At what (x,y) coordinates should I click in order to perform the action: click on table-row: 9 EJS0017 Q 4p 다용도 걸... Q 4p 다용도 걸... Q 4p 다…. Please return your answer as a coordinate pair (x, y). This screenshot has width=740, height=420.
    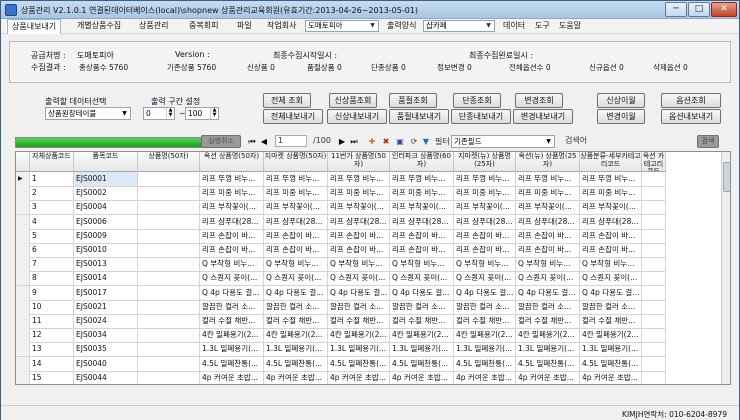
    Looking at the image, I should click on (368, 293).